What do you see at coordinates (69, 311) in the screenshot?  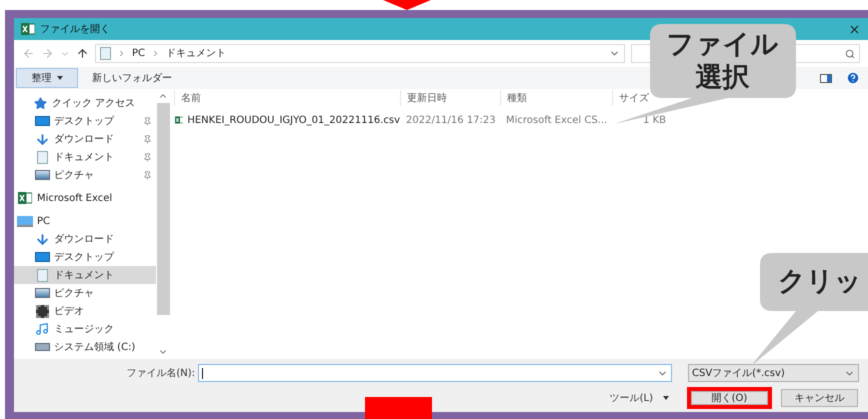 I see `sidebar-label: ビデオ` at bounding box center [69, 311].